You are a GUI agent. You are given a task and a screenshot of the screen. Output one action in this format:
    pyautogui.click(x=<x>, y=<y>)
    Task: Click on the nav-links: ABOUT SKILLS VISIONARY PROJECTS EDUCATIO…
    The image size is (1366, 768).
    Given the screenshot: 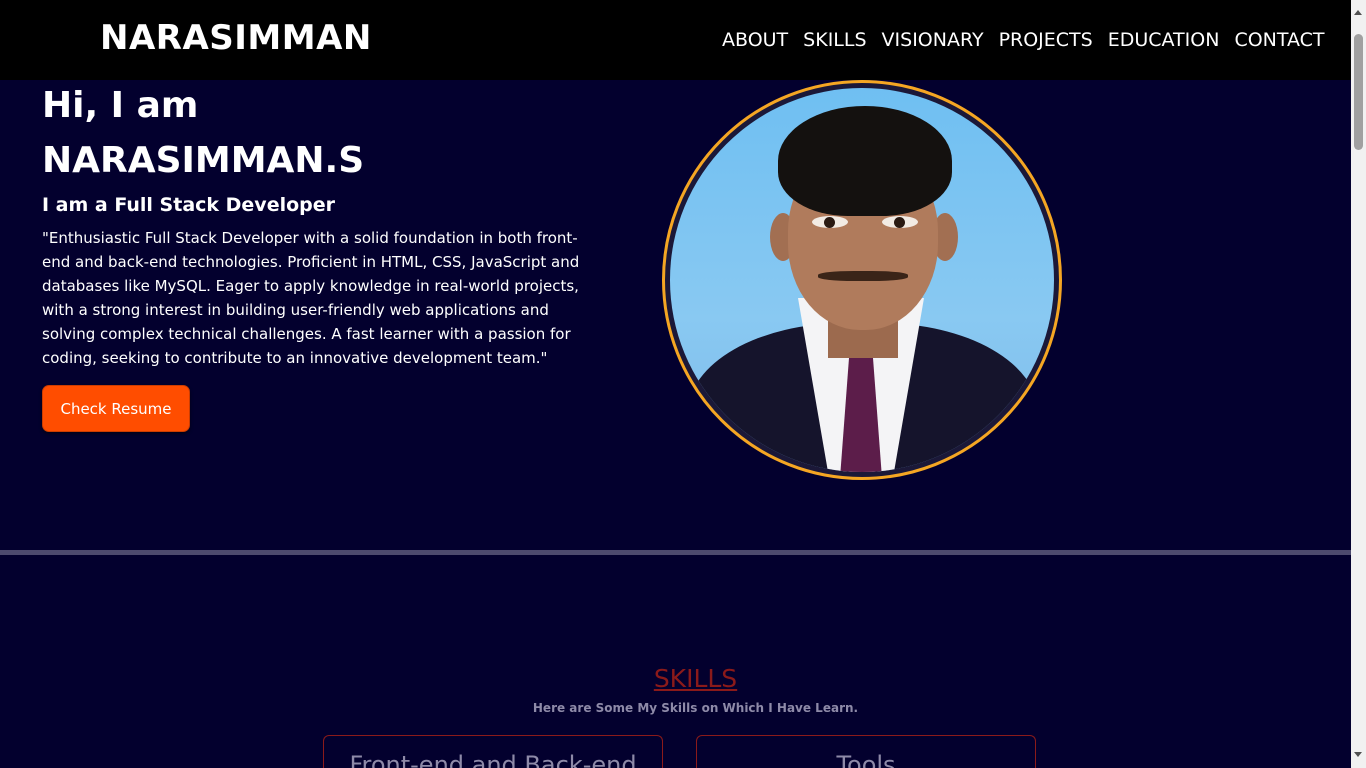 What is the action you would take?
    pyautogui.click(x=1023, y=40)
    